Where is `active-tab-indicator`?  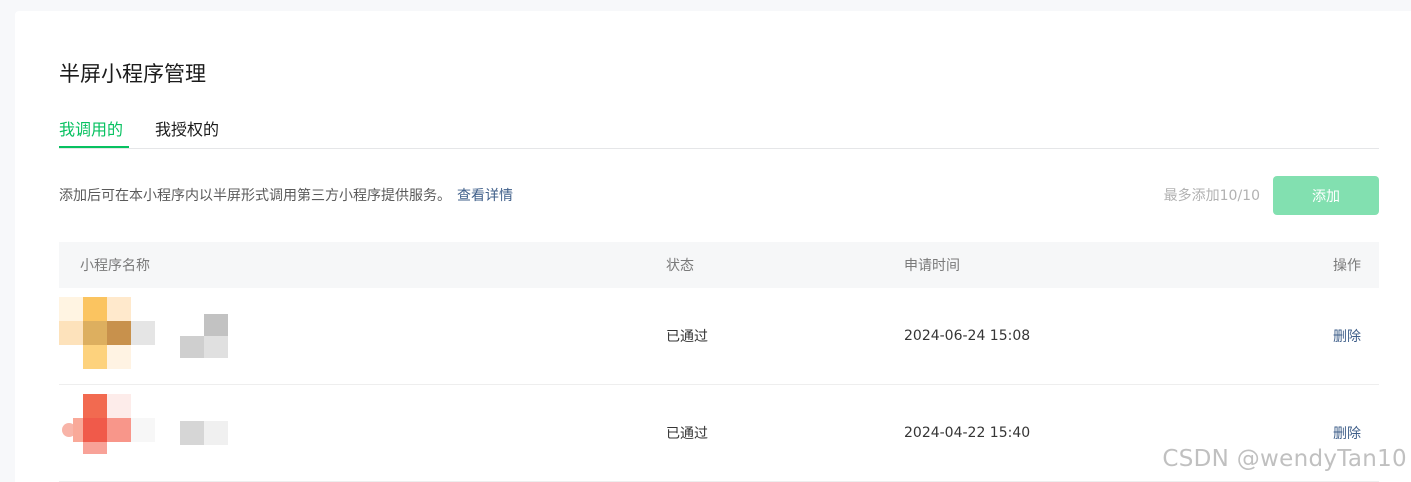 active-tab-indicator is located at coordinates (94, 147).